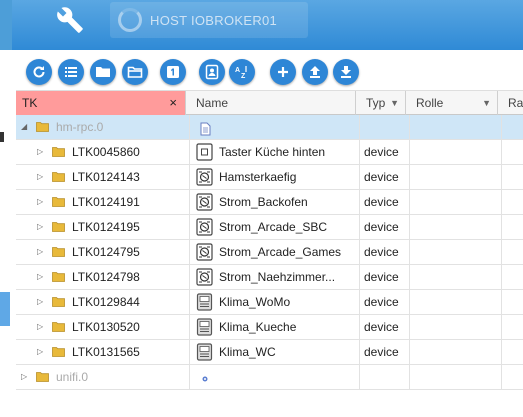 The width and height of the screenshot is (523, 417). I want to click on tree-row: ▷ LTK0130520 Klima_Kueche device, so click(269, 327).